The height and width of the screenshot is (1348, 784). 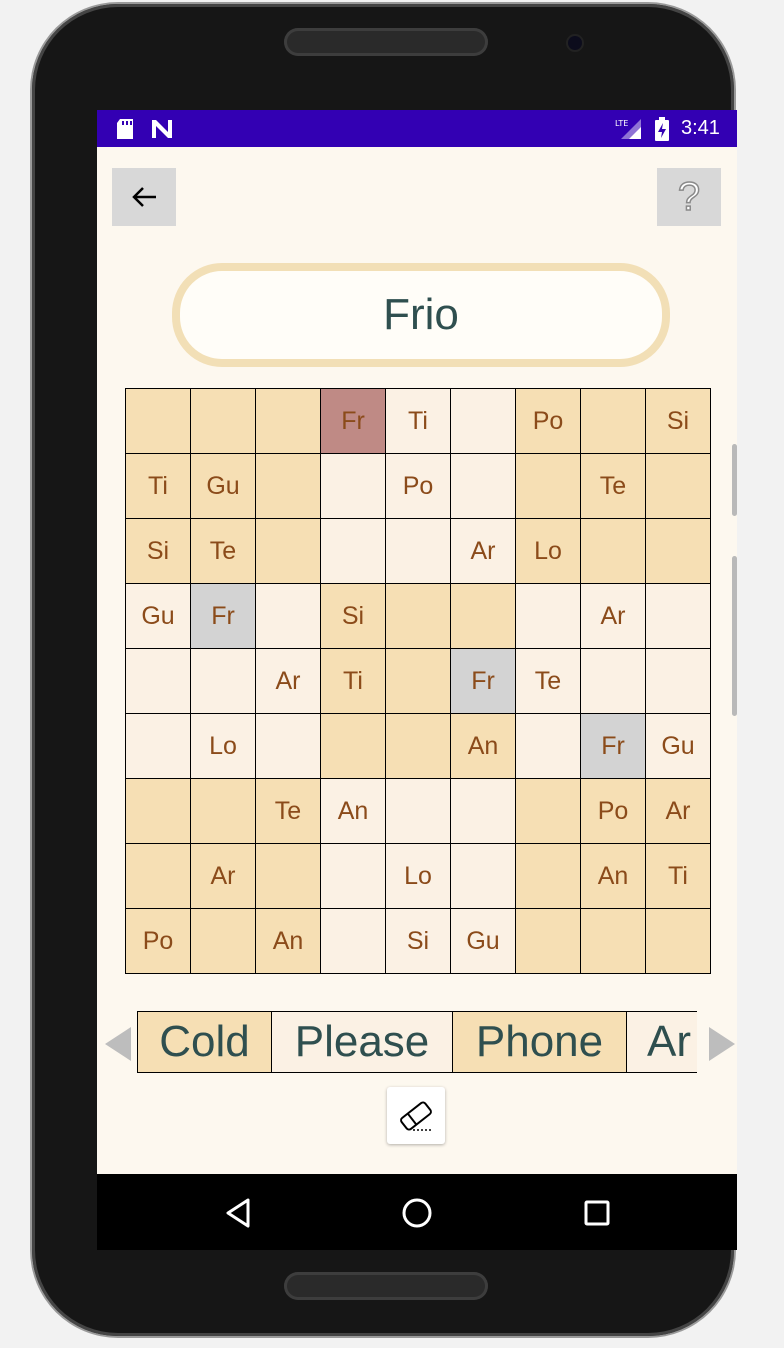 What do you see at coordinates (386, 42) in the screenshot?
I see `top-speaker` at bounding box center [386, 42].